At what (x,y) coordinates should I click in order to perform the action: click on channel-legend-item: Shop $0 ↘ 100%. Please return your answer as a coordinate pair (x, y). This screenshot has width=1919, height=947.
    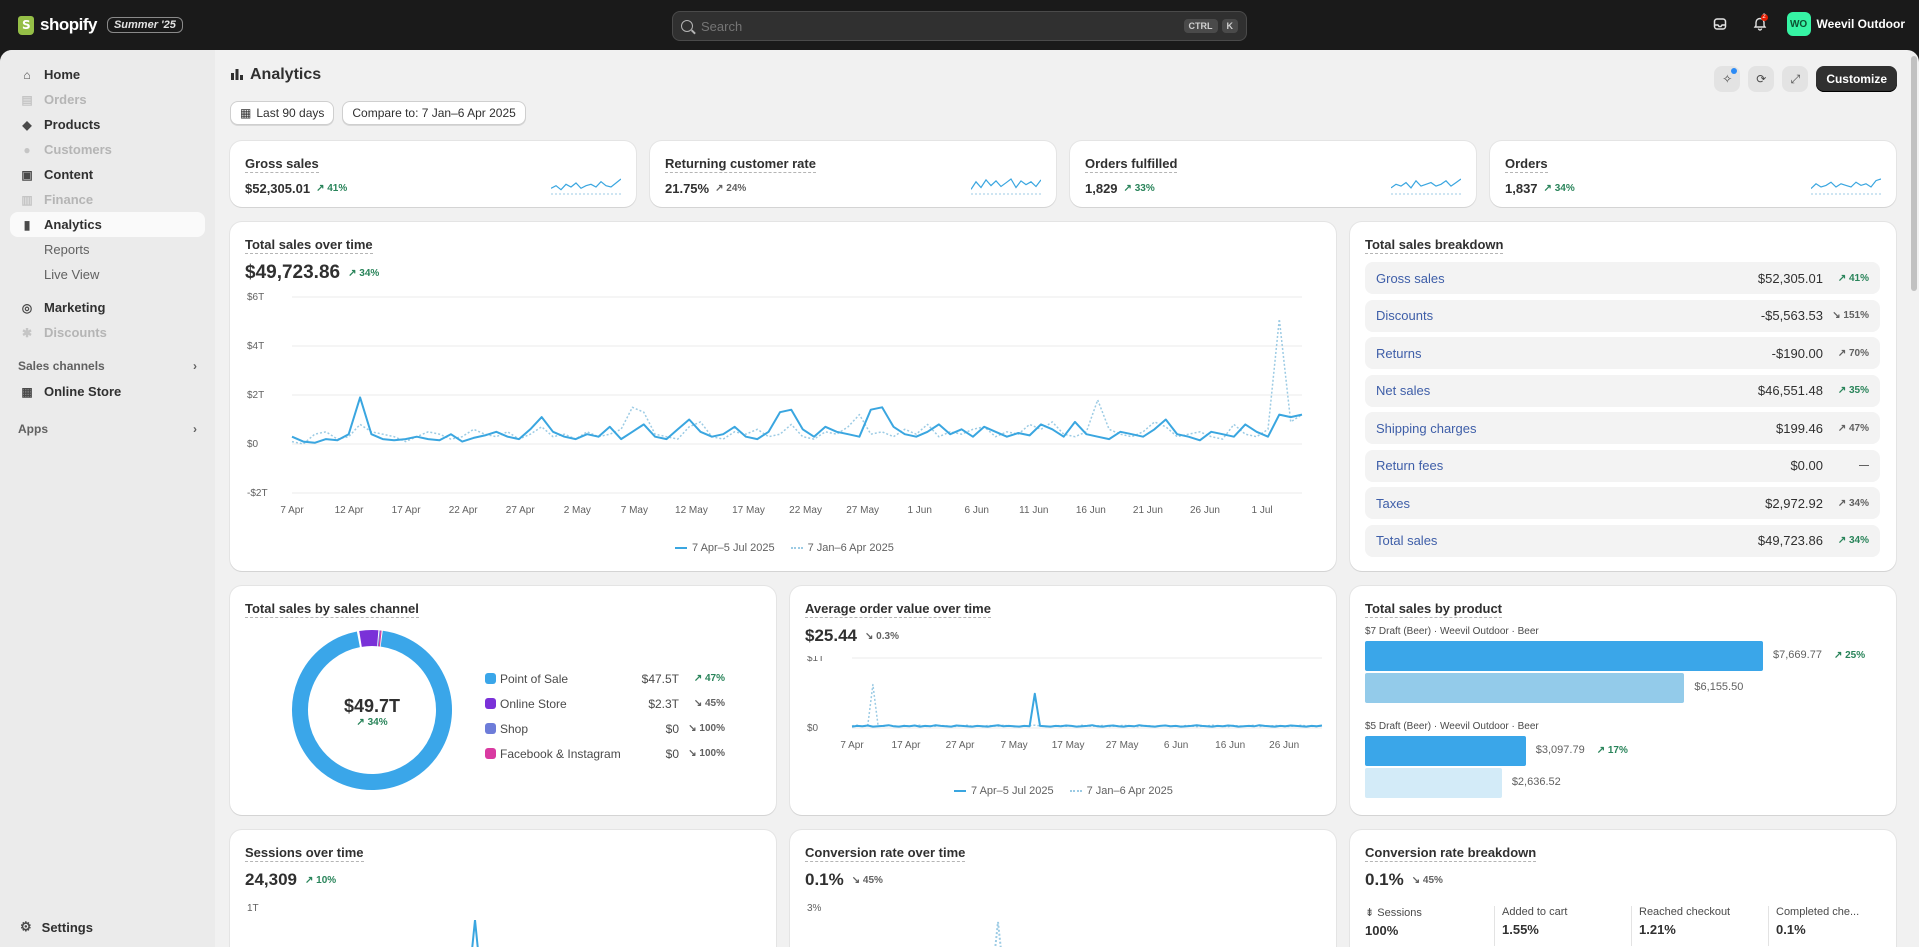
    Looking at the image, I should click on (605, 728).